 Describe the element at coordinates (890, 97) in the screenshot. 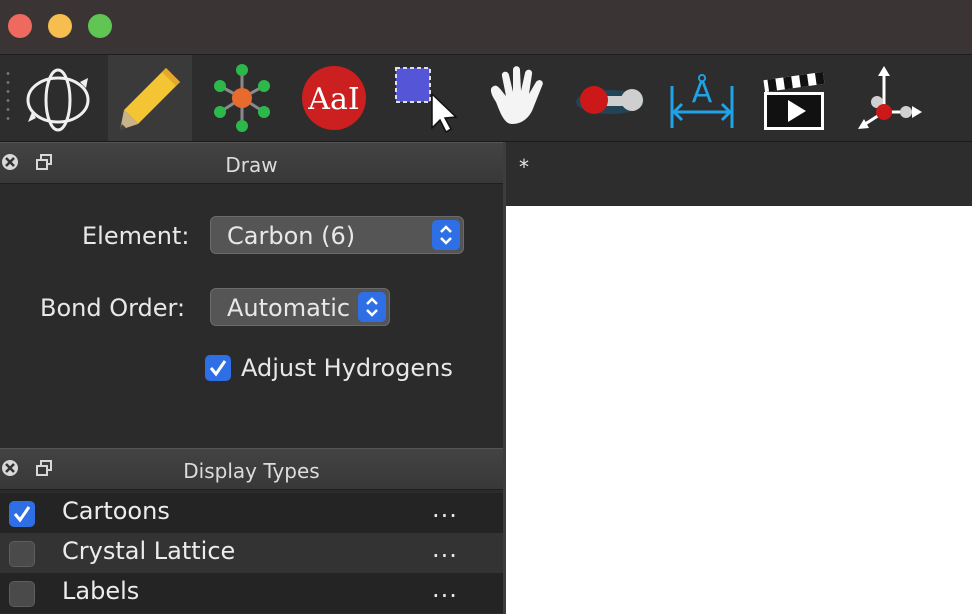

I see `axes-align-icon` at that location.